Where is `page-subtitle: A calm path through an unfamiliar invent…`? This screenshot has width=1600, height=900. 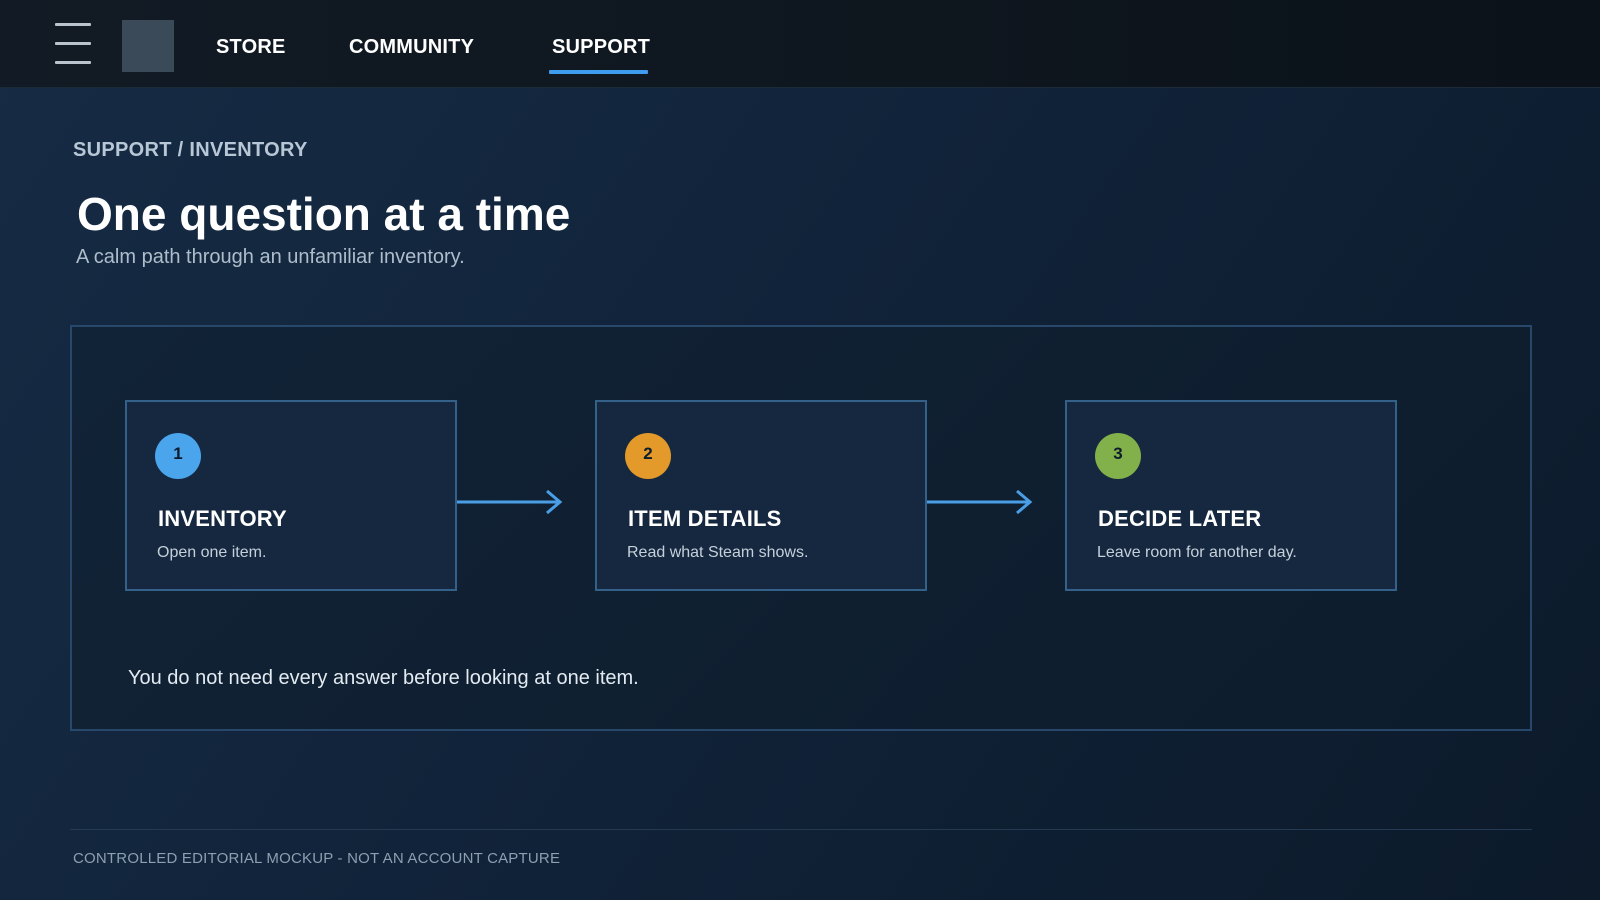 page-subtitle: A calm path through an unfamiliar invent… is located at coordinates (270, 257).